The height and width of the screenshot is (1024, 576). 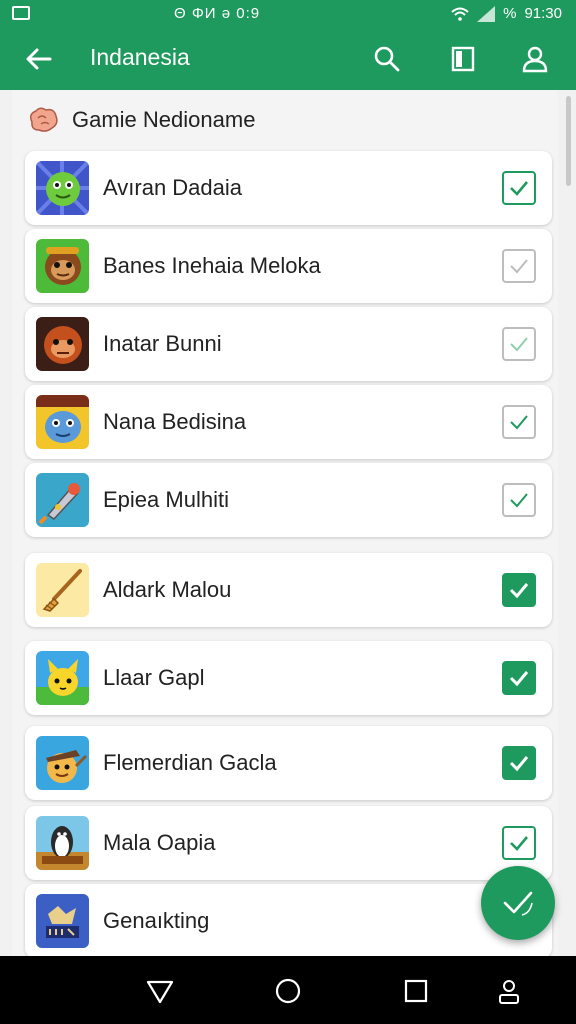 What do you see at coordinates (288, 344) in the screenshot?
I see `list-item: Inatar Bunni` at bounding box center [288, 344].